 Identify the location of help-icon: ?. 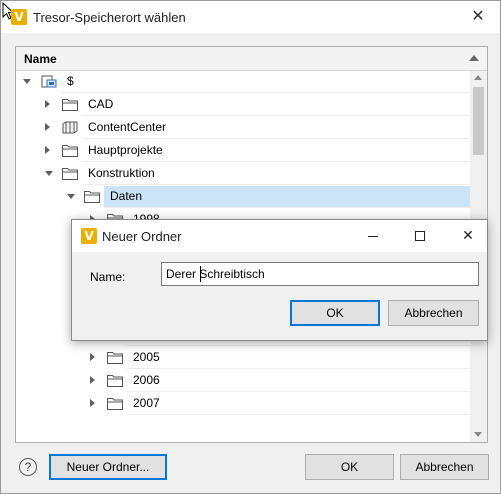
(28, 467).